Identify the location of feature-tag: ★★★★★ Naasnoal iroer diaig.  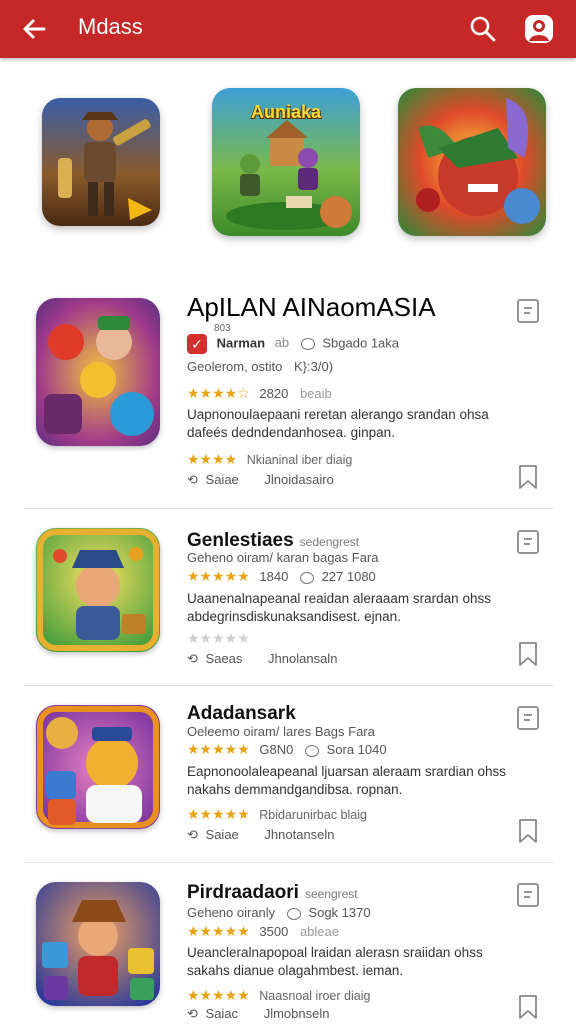
(278, 995).